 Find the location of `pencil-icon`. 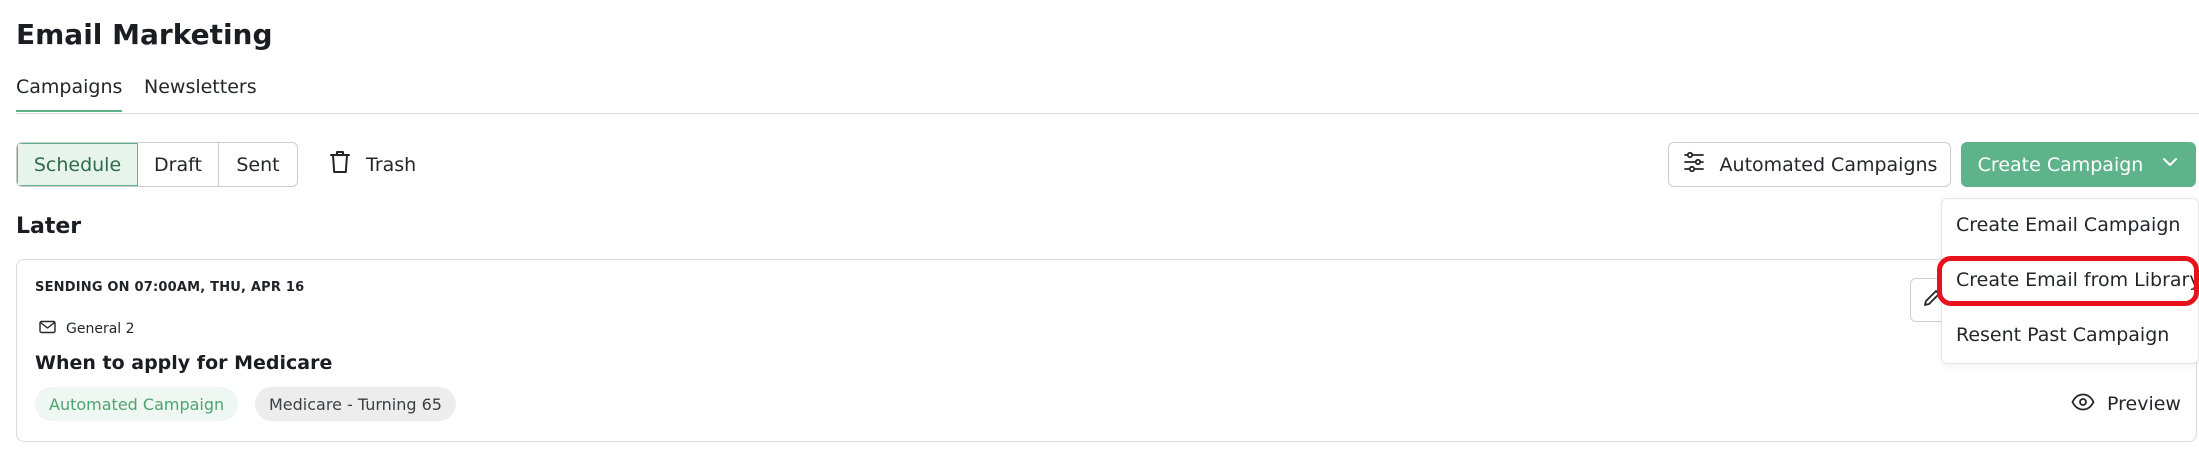

pencil-icon is located at coordinates (1932, 300).